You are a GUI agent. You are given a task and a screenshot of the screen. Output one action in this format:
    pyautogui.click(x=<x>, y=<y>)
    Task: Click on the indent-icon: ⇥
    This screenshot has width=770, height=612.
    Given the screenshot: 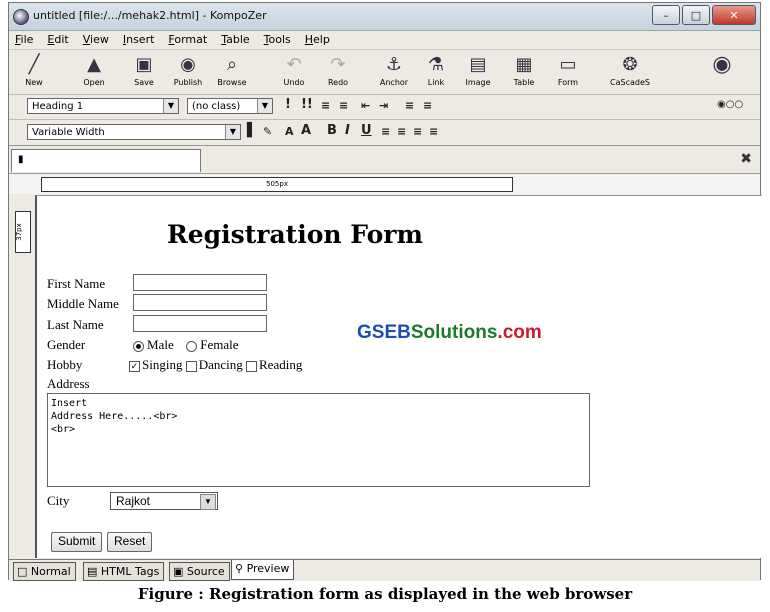 What is the action you would take?
    pyautogui.click(x=383, y=105)
    